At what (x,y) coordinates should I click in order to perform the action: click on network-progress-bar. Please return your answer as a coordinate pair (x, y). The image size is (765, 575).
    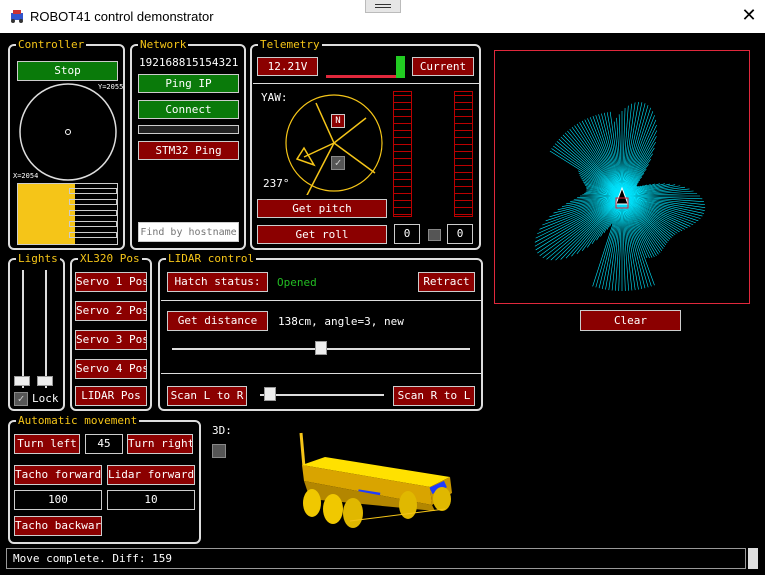
    Looking at the image, I should click on (188, 129).